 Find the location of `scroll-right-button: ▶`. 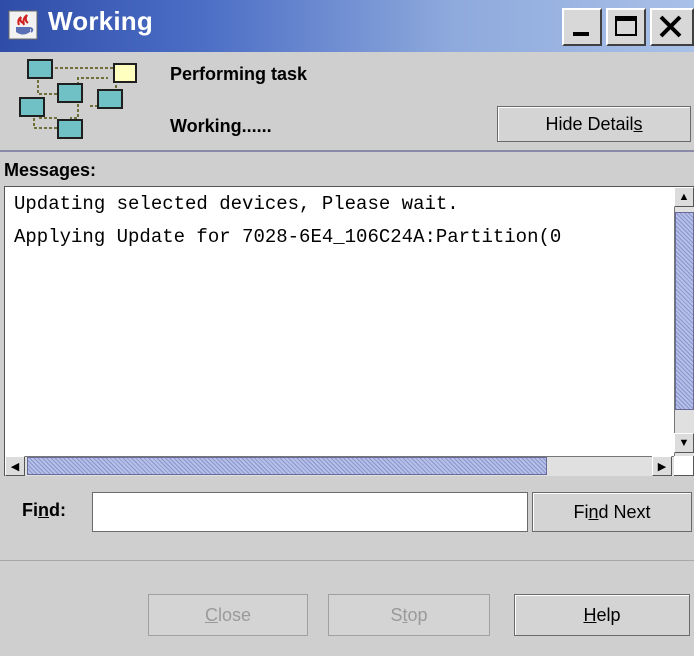

scroll-right-button: ▶ is located at coordinates (662, 466).